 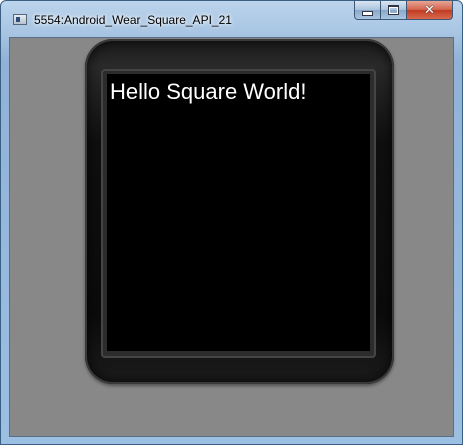 What do you see at coordinates (367, 13) in the screenshot?
I see `minimize-icon` at bounding box center [367, 13].